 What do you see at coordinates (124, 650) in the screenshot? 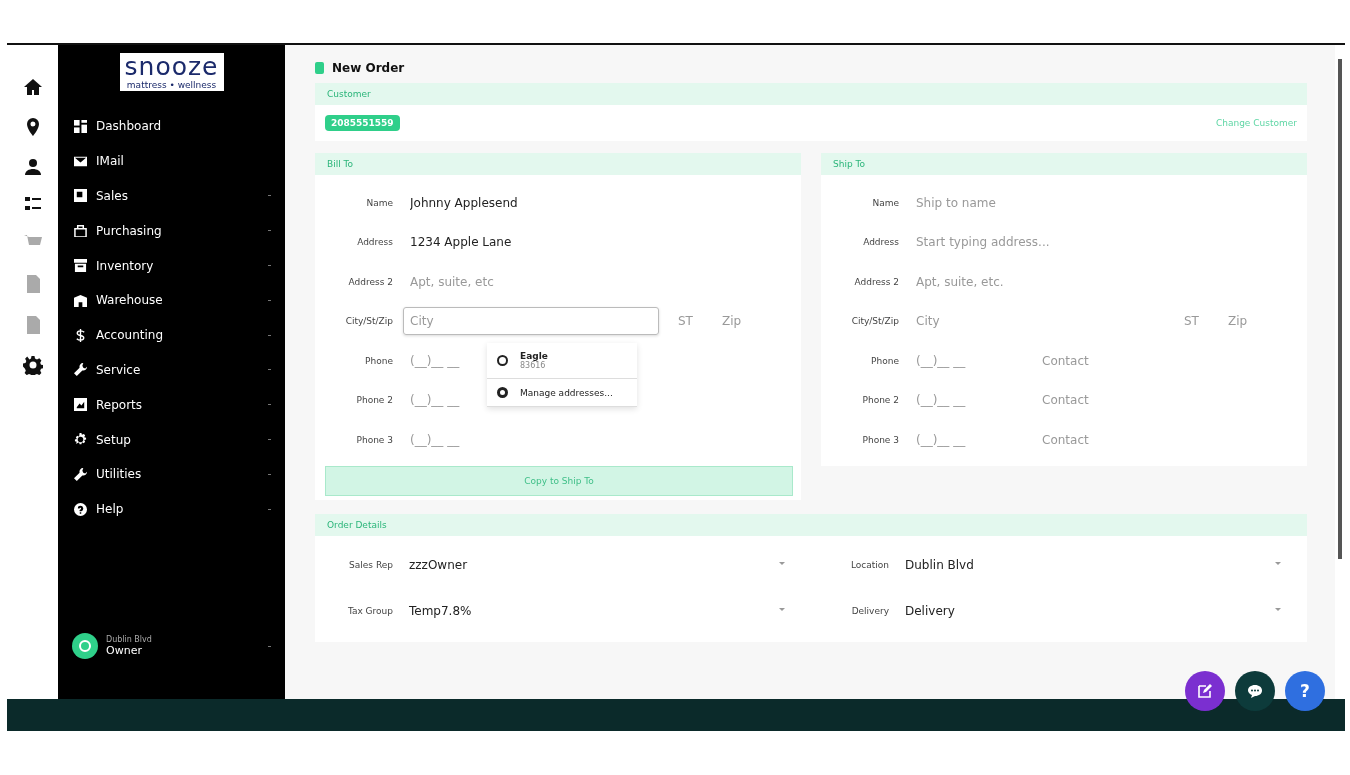
I see `user-role: Owner` at bounding box center [124, 650].